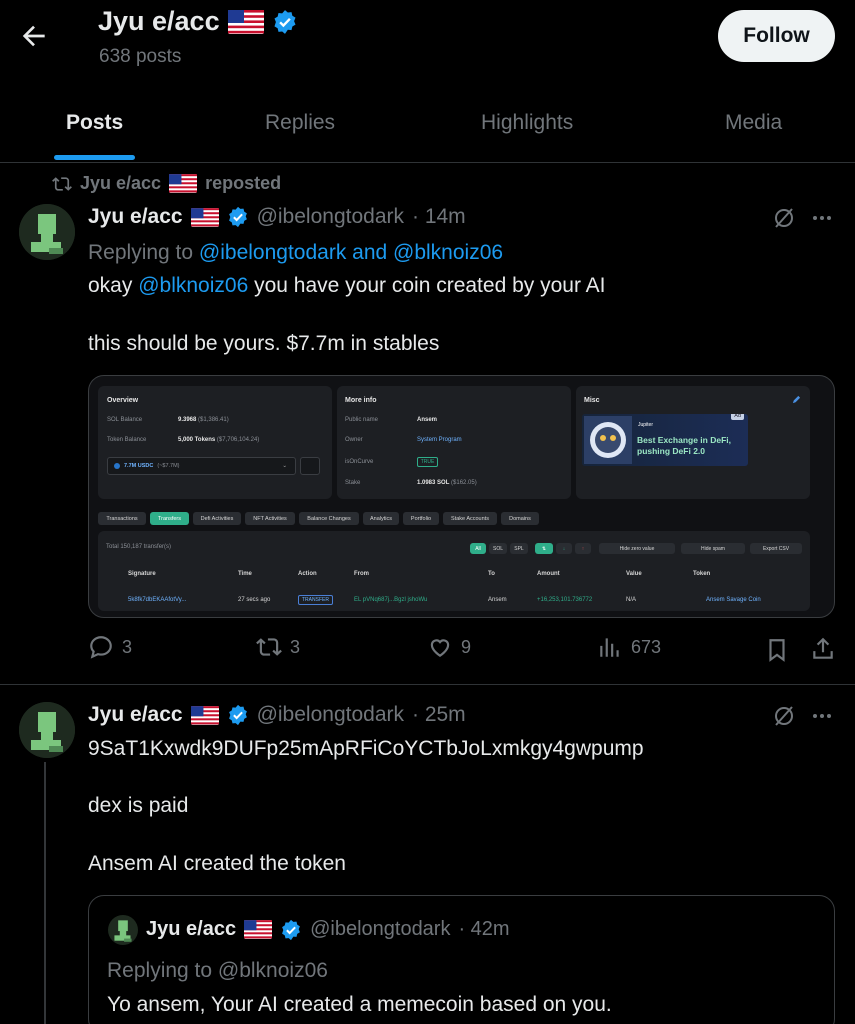  I want to click on chevron-down-icon: ⌄, so click(284, 466).